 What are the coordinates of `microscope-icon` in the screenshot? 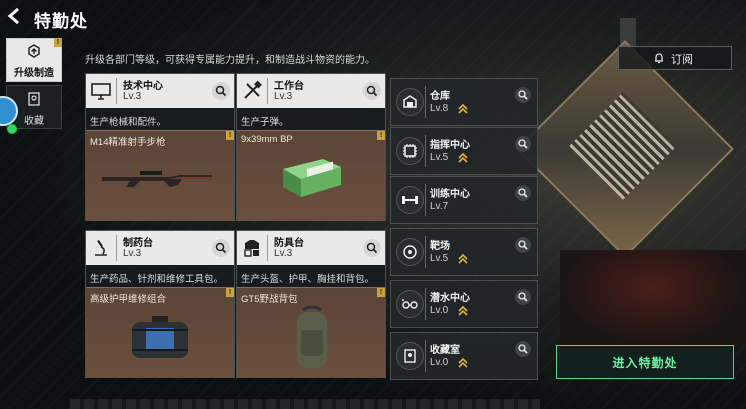 It's located at (101, 248).